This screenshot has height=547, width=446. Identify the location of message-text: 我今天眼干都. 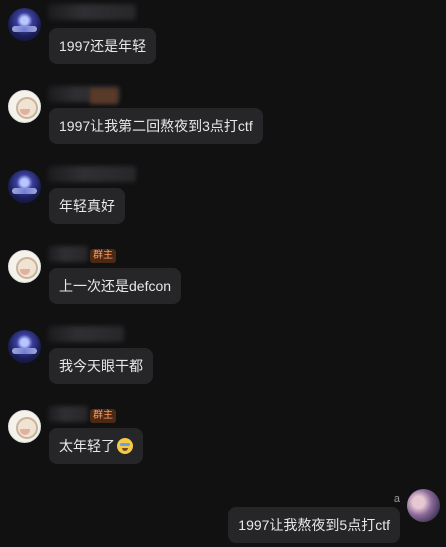
(101, 366).